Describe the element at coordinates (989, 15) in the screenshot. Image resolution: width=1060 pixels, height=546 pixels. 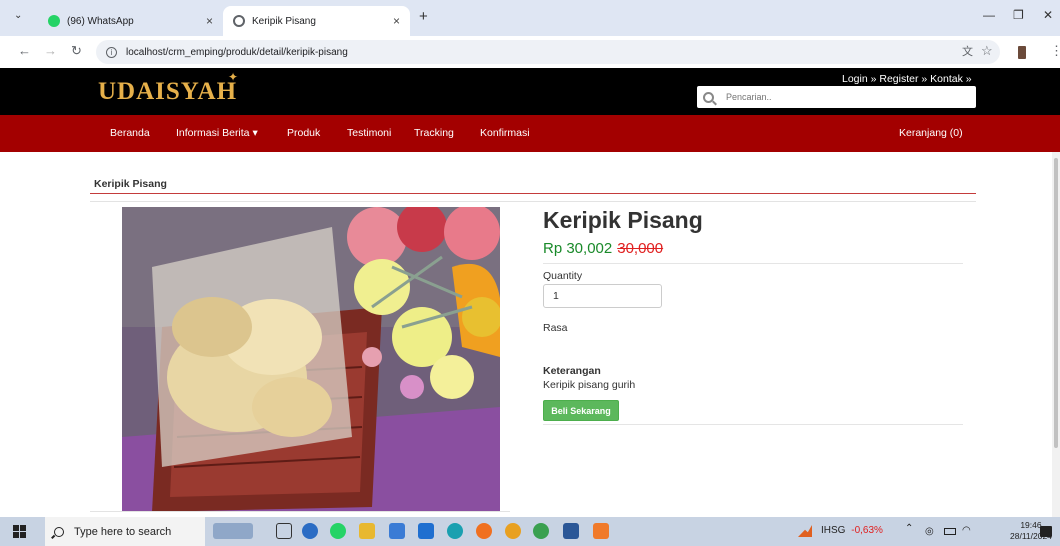
I see `minimize-button: —` at that location.